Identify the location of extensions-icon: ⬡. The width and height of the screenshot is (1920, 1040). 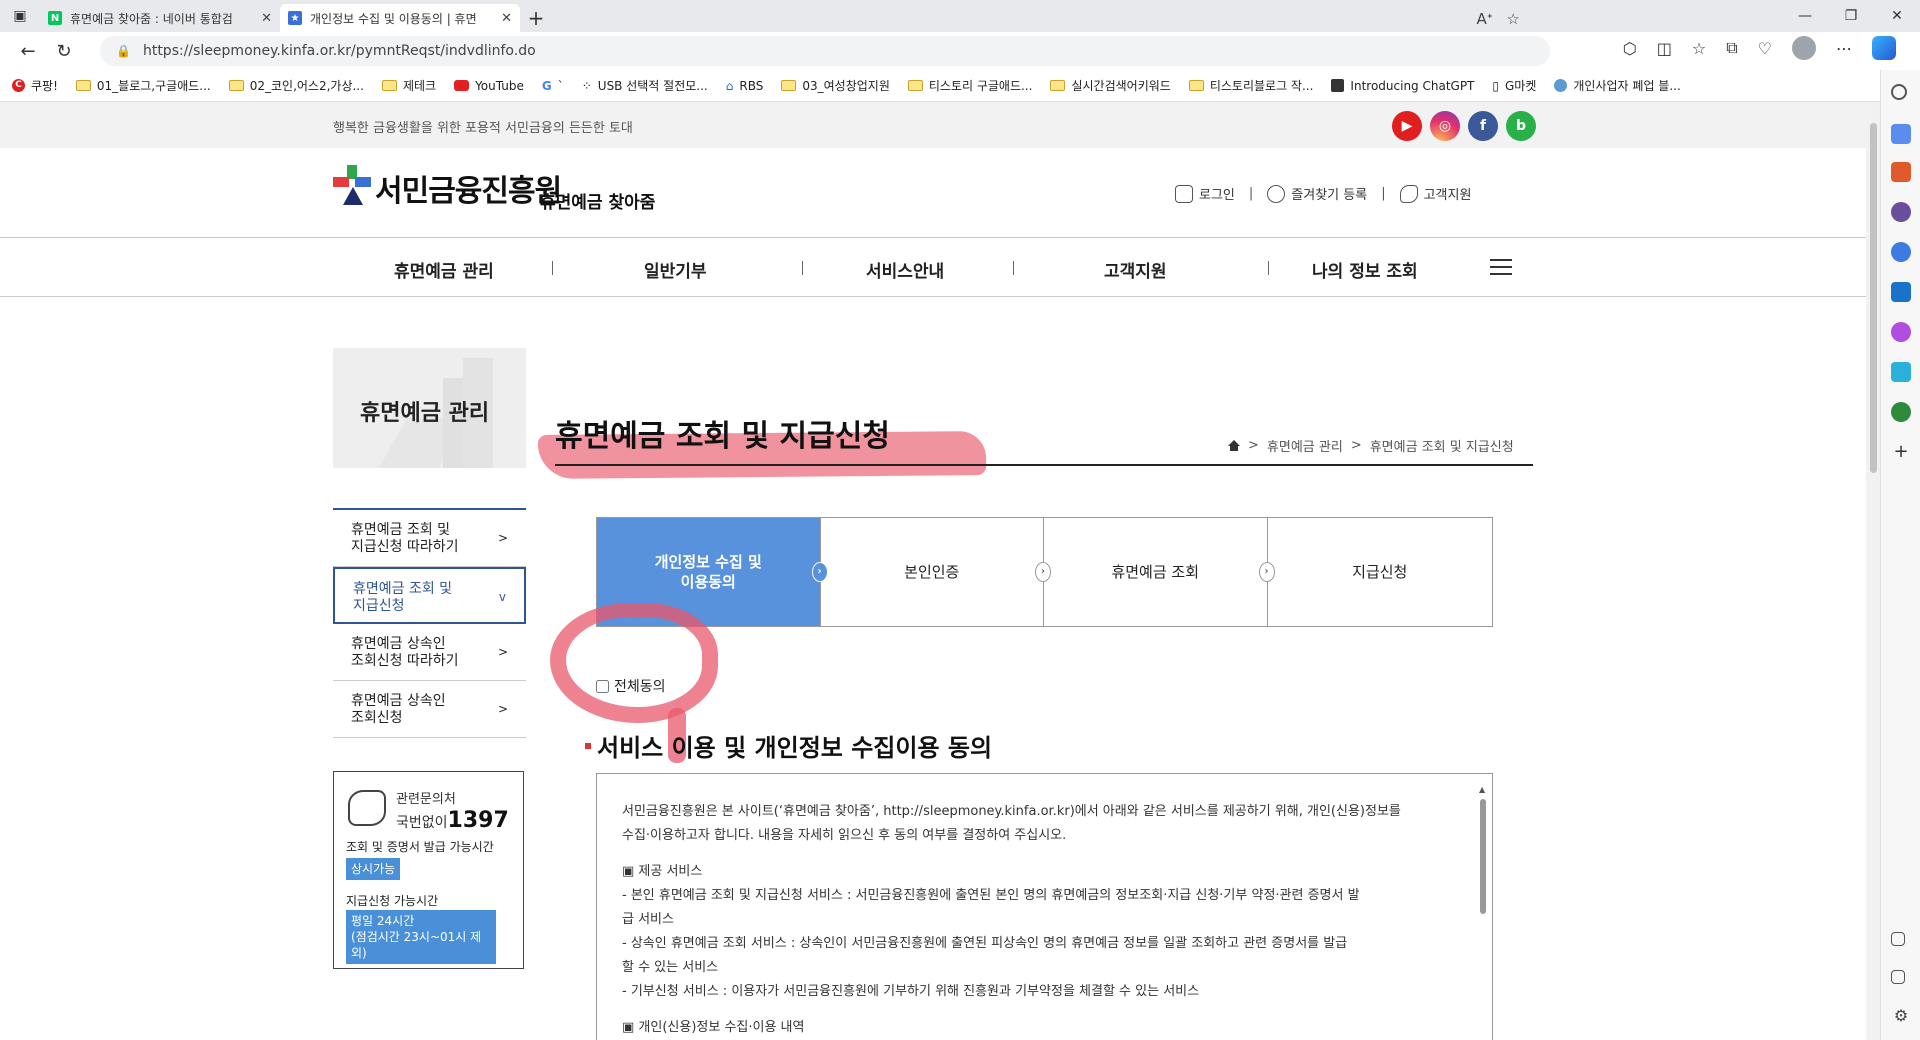
(1630, 48).